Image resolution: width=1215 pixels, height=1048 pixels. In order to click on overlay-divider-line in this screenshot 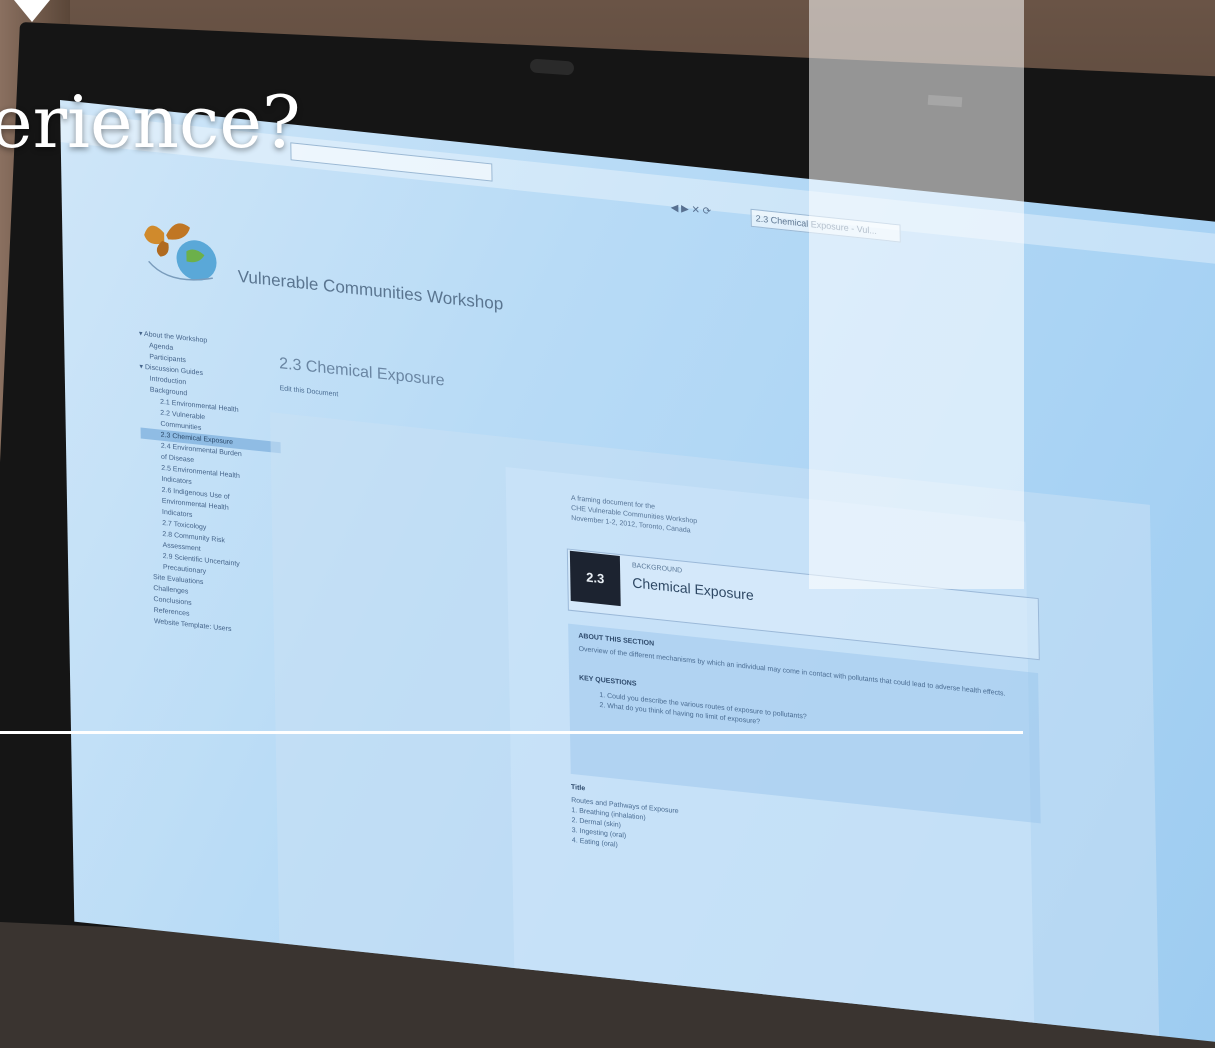, I will do `click(511, 732)`.